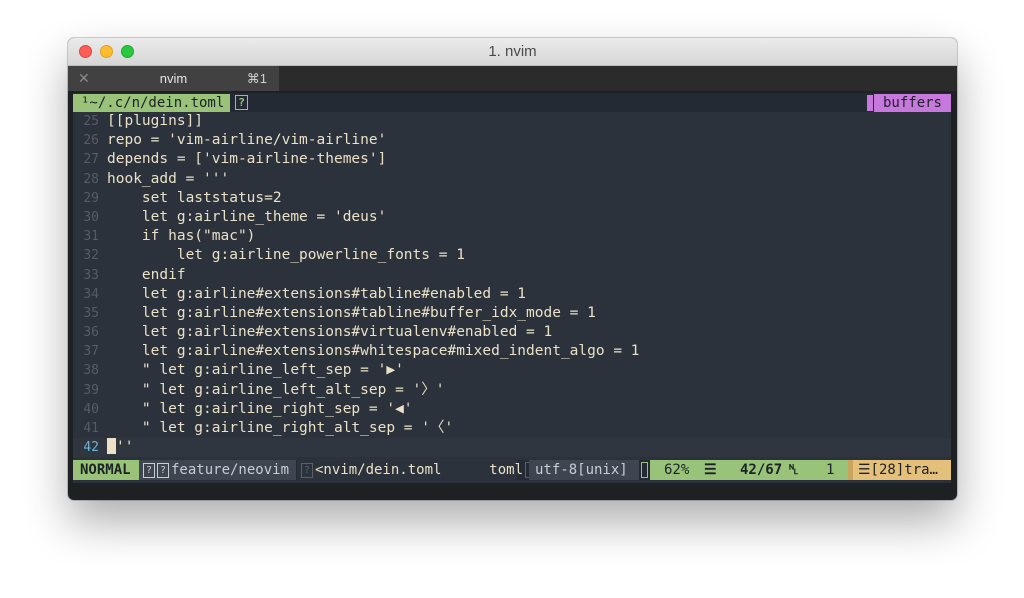 This screenshot has height=598, width=1024. Describe the element at coordinates (512, 481) in the screenshot. I see `command-line` at that location.